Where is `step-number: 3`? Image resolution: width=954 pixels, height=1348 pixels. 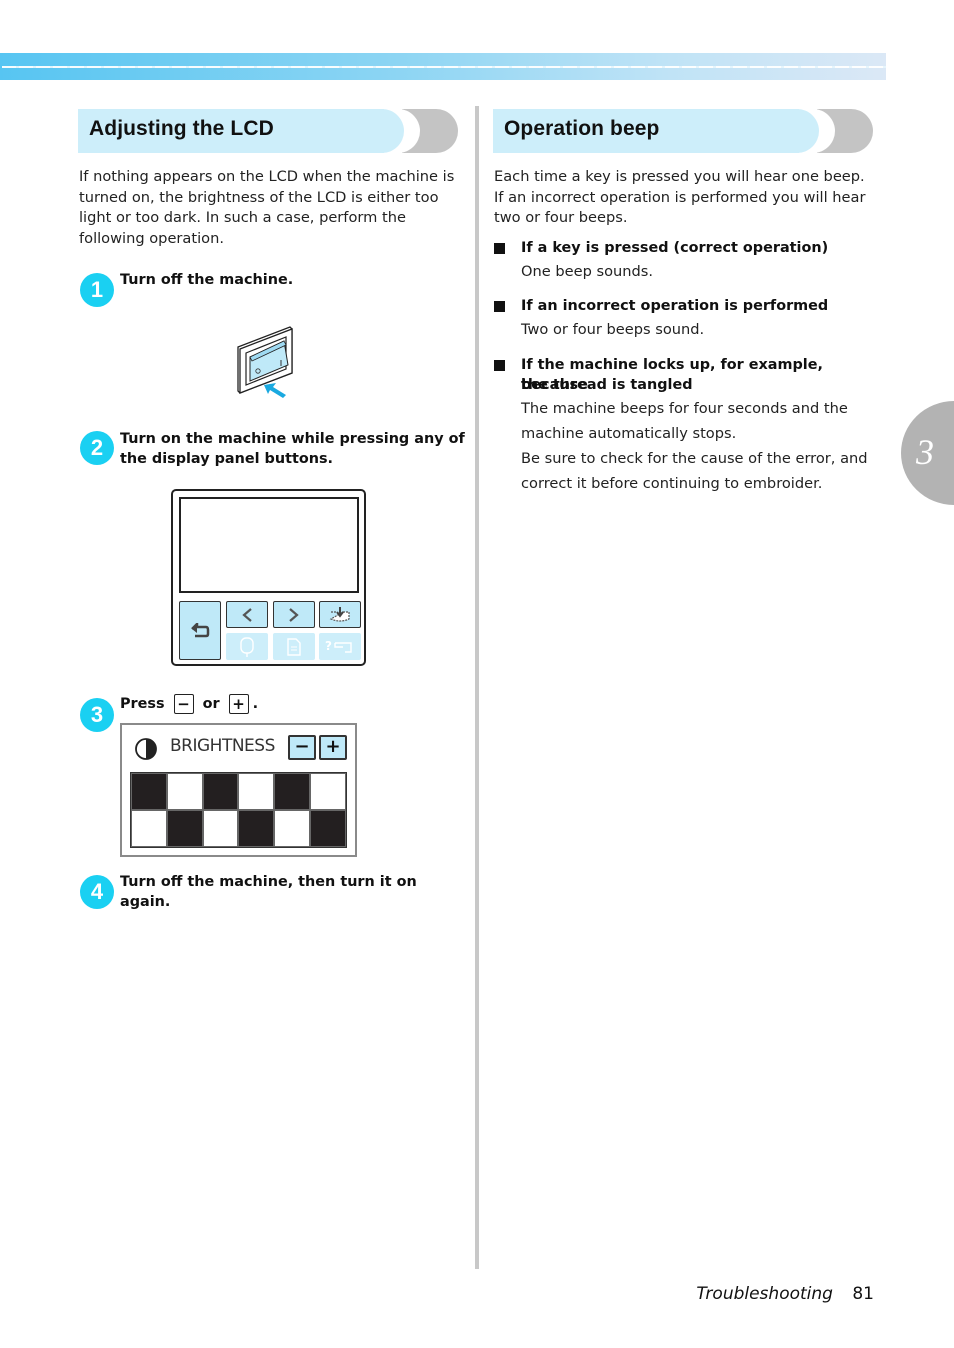 step-number: 3 is located at coordinates (97, 715).